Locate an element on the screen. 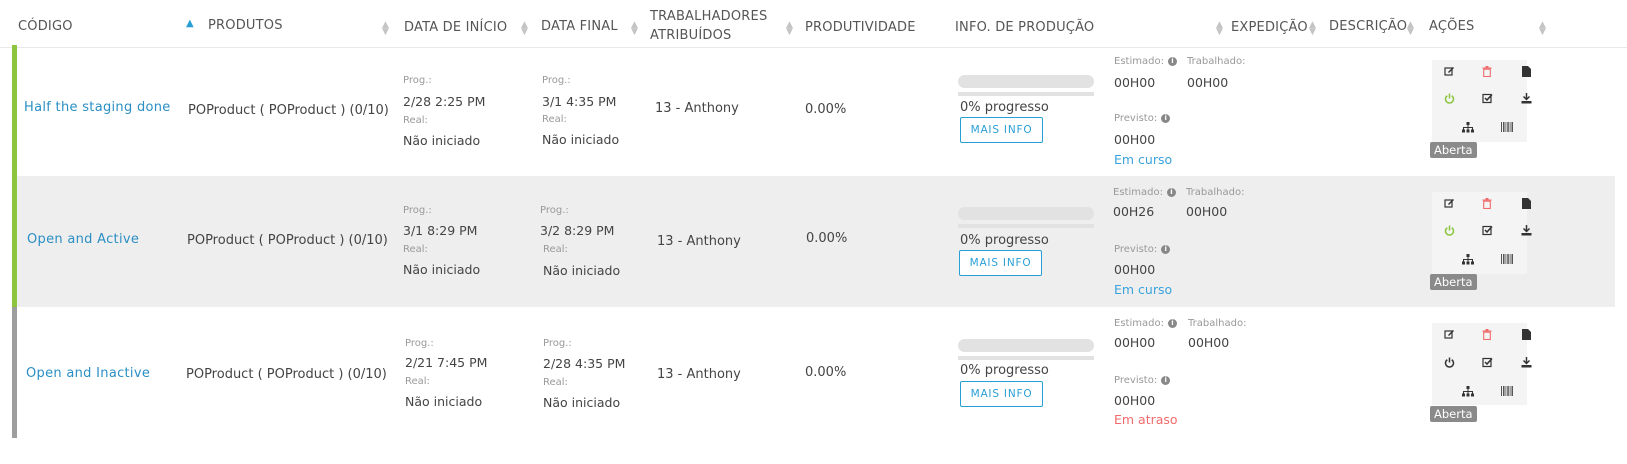  start-prog-label: Prog.: is located at coordinates (417, 80).